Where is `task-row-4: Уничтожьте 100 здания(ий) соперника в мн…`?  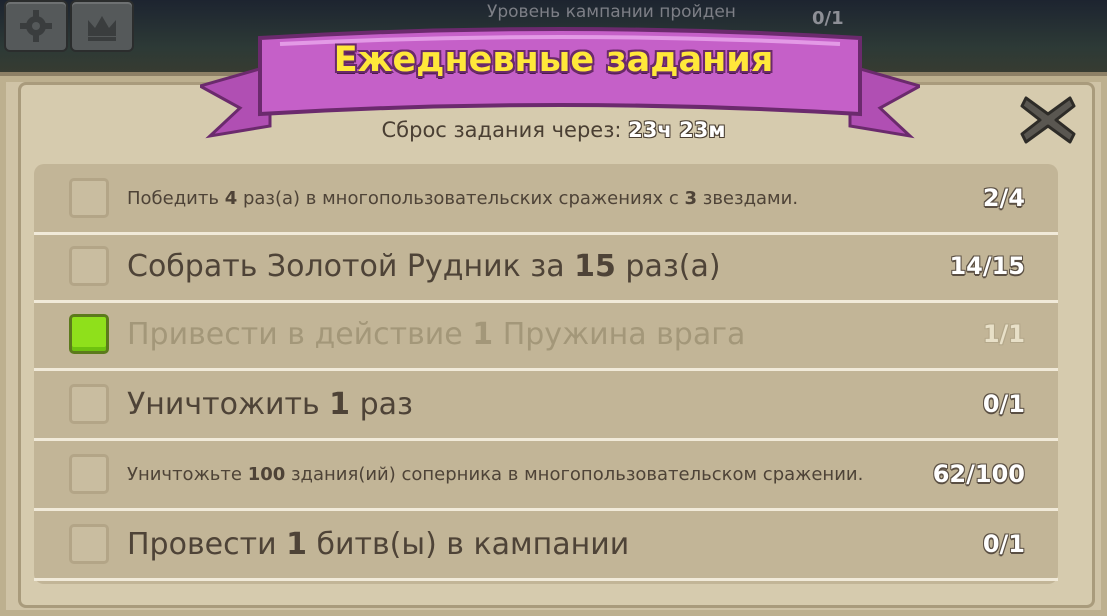
task-row-4: Уничтожьте 100 здания(ий) соперника в мн… is located at coordinates (546, 475).